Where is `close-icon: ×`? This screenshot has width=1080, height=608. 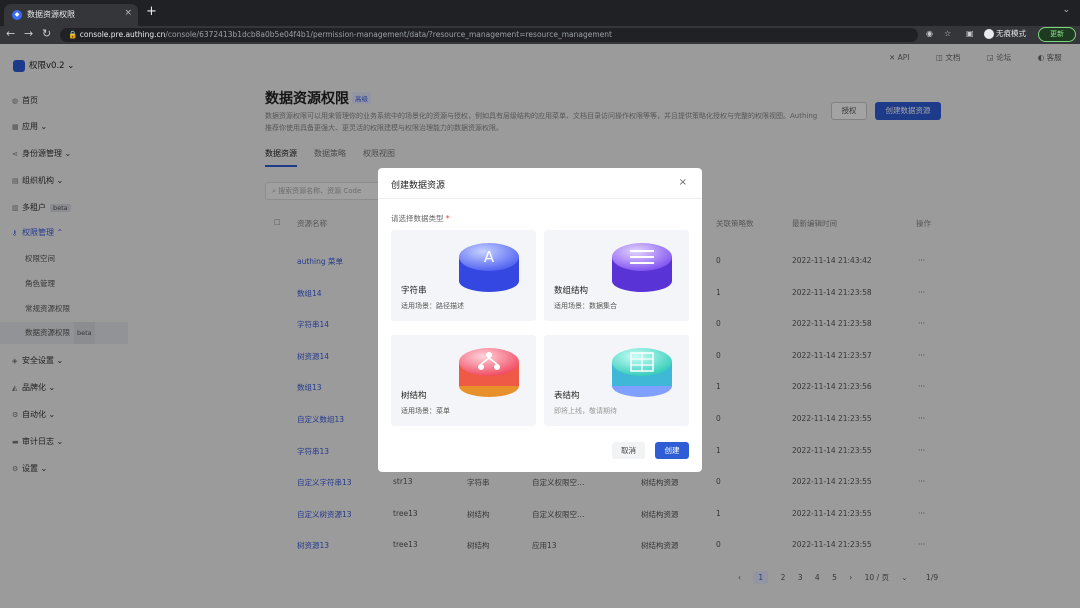
close-icon: × is located at coordinates (683, 182).